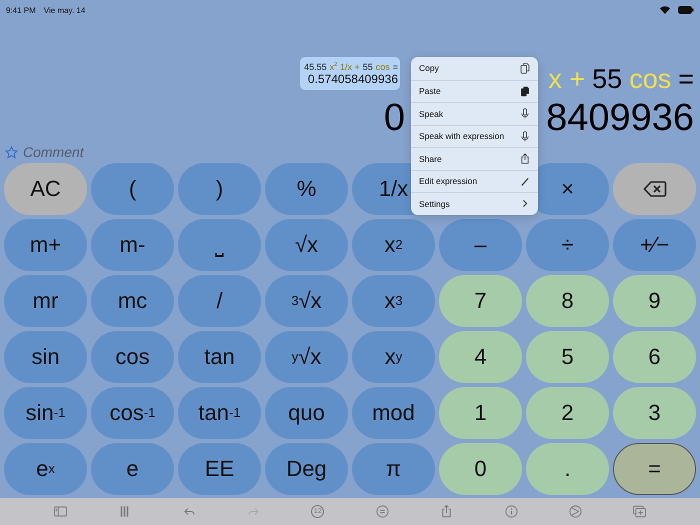 The height and width of the screenshot is (525, 700). Describe the element at coordinates (353, 79) in the screenshot. I see `preview-result: 0.574058409936` at that location.